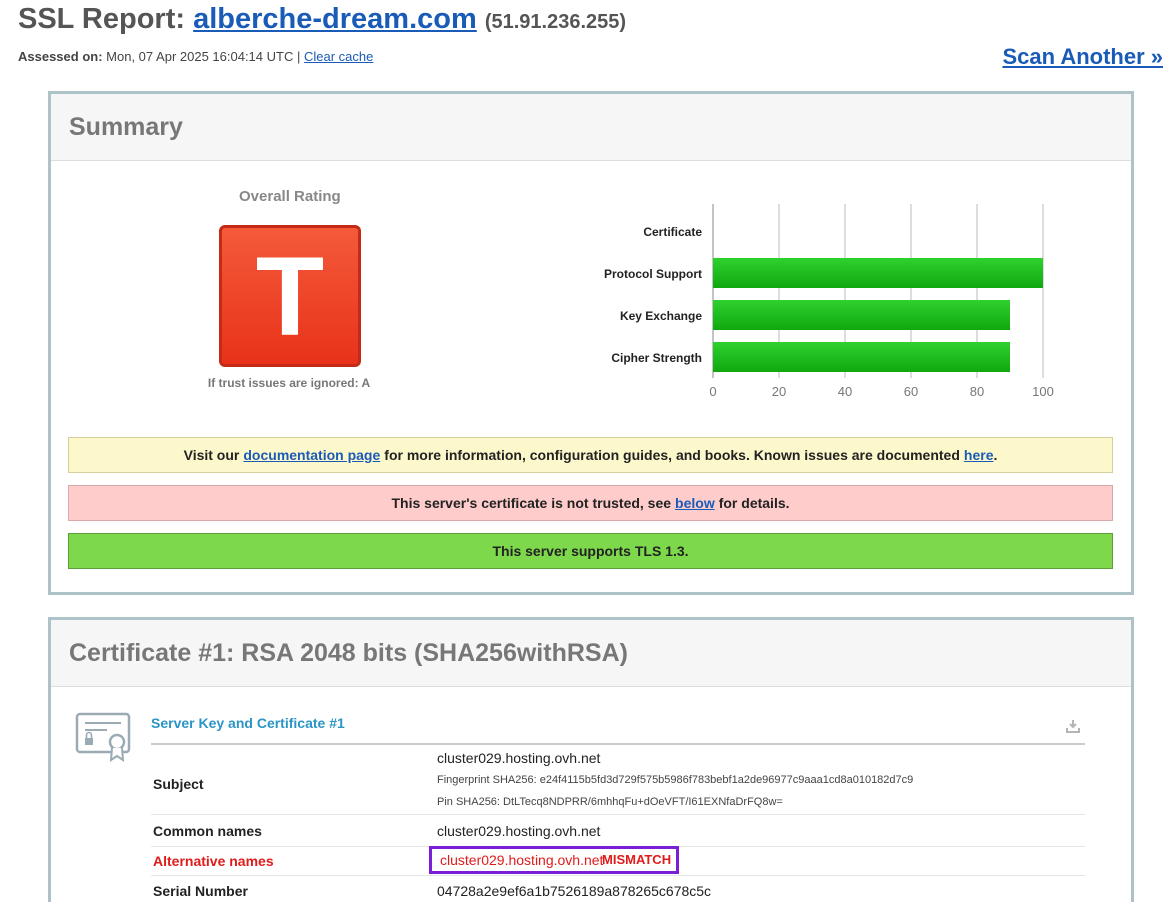  I want to click on overall-rating-label: Overall Rating, so click(290, 196).